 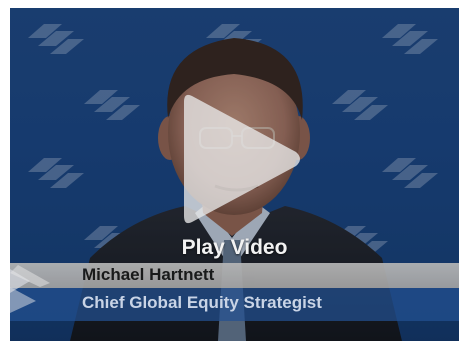 I want to click on title-bar: Chief Global Equity Strategist, so click(x=234, y=304).